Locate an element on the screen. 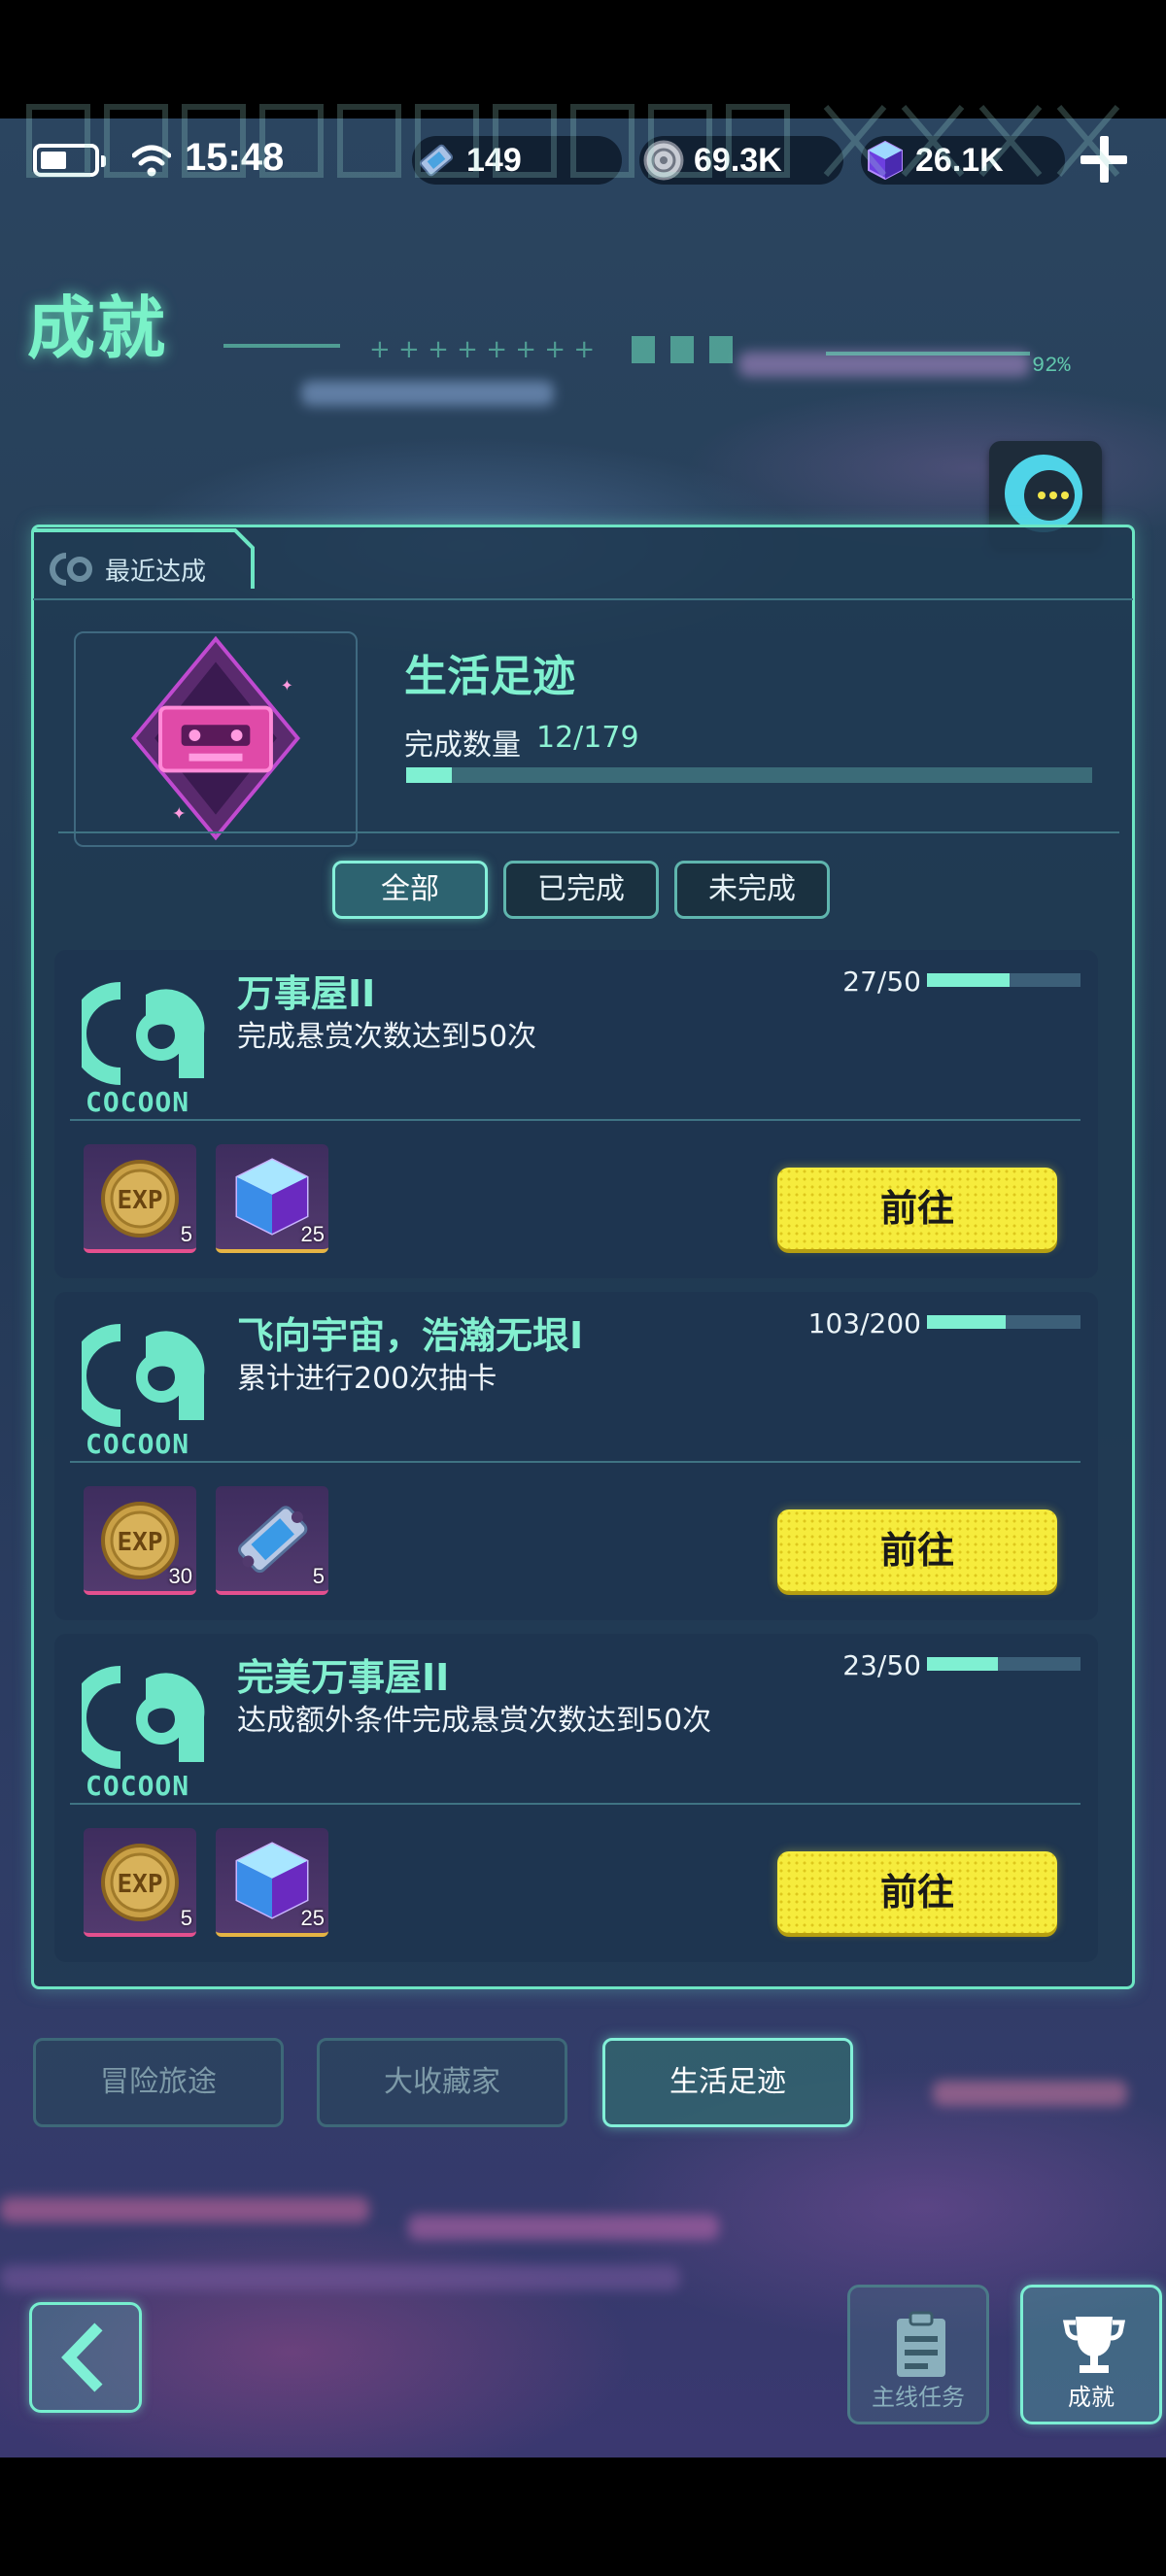  trophy-icon is located at coordinates (1094, 2345).